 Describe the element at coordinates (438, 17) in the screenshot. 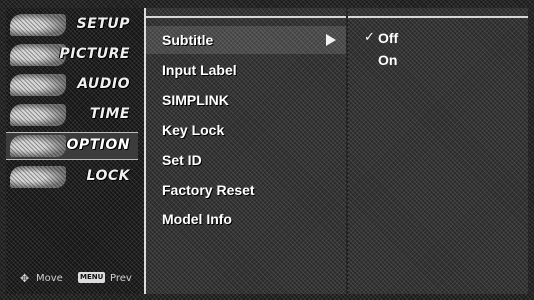

I see `submenu-divider` at that location.